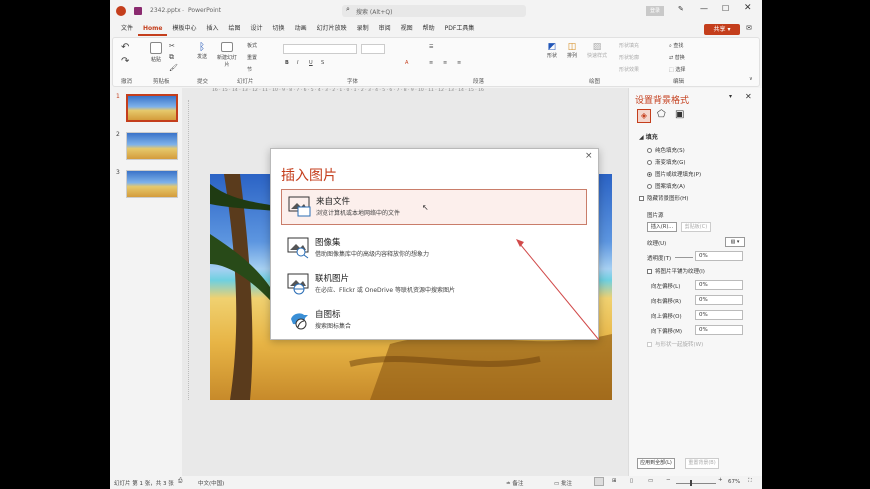 The image size is (870, 489). What do you see at coordinates (666, 162) in the screenshot?
I see `fill-option-gradient: 渐变填充(G)` at bounding box center [666, 162].